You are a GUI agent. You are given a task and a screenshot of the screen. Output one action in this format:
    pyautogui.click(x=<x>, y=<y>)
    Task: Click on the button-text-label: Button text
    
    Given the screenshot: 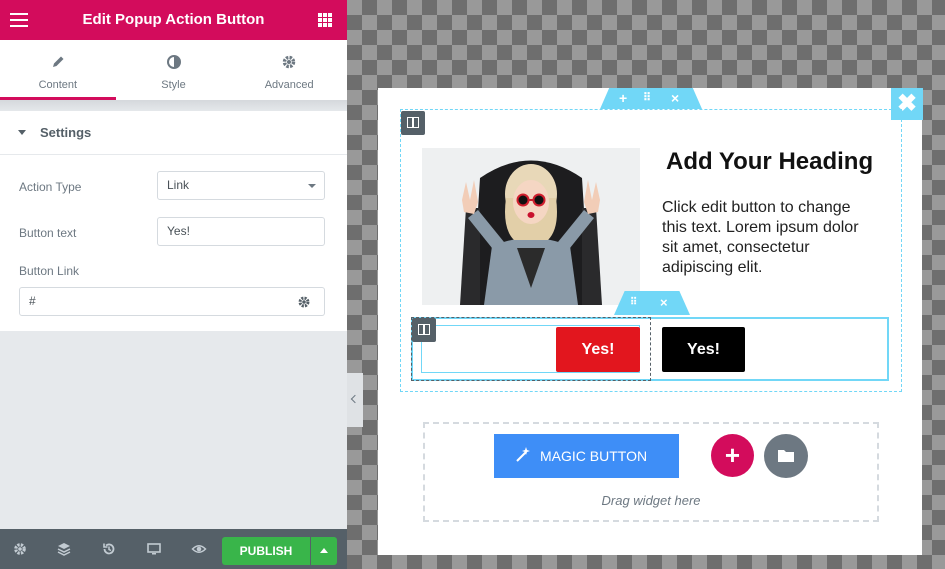 What is the action you would take?
    pyautogui.click(x=48, y=233)
    